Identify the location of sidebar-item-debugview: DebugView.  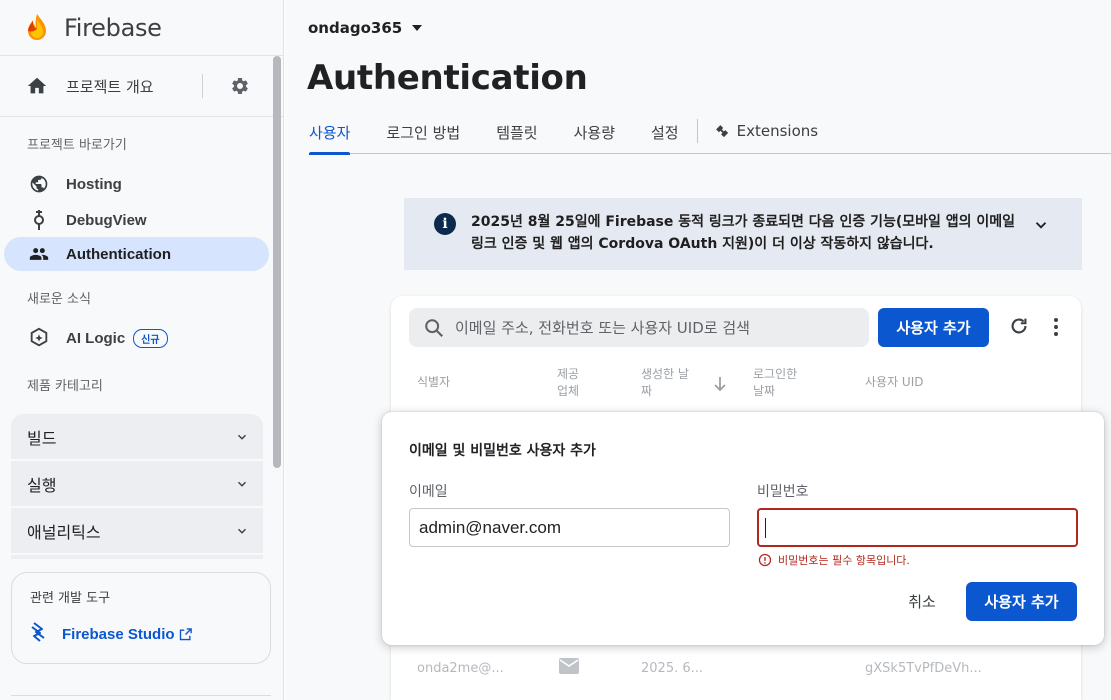
(136, 220).